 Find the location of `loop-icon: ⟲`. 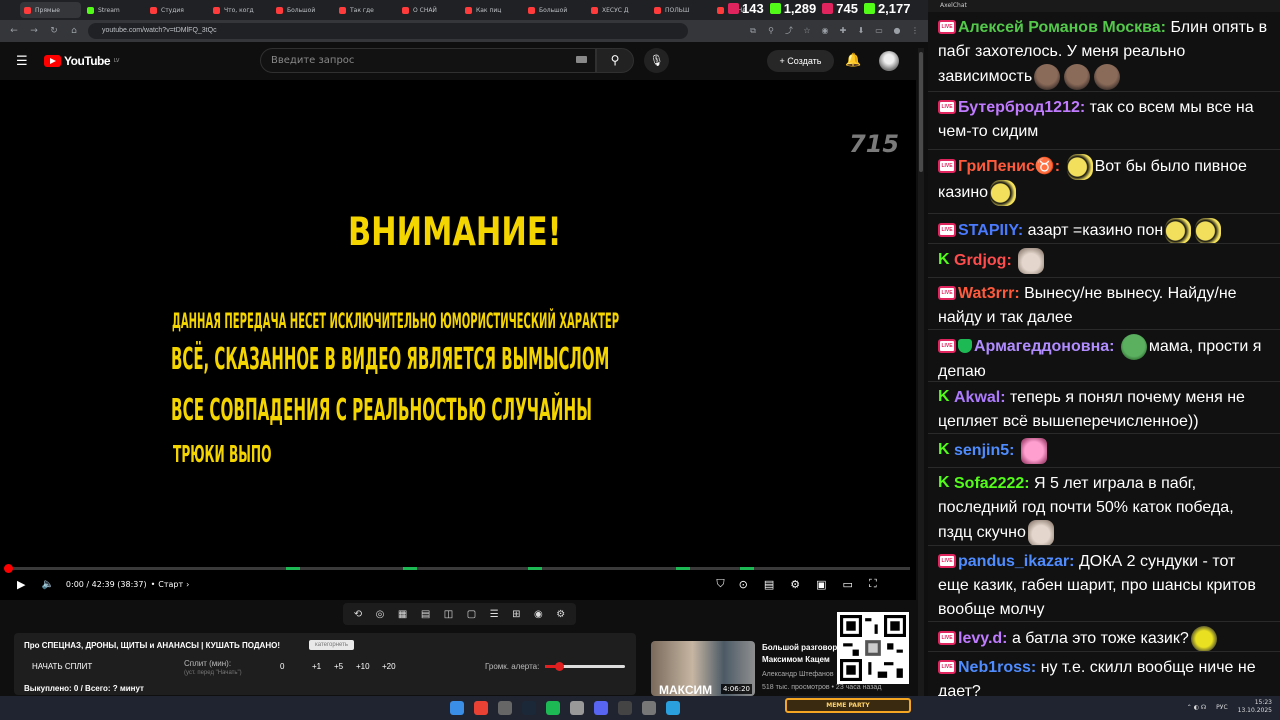

loop-icon: ⟲ is located at coordinates (358, 614).